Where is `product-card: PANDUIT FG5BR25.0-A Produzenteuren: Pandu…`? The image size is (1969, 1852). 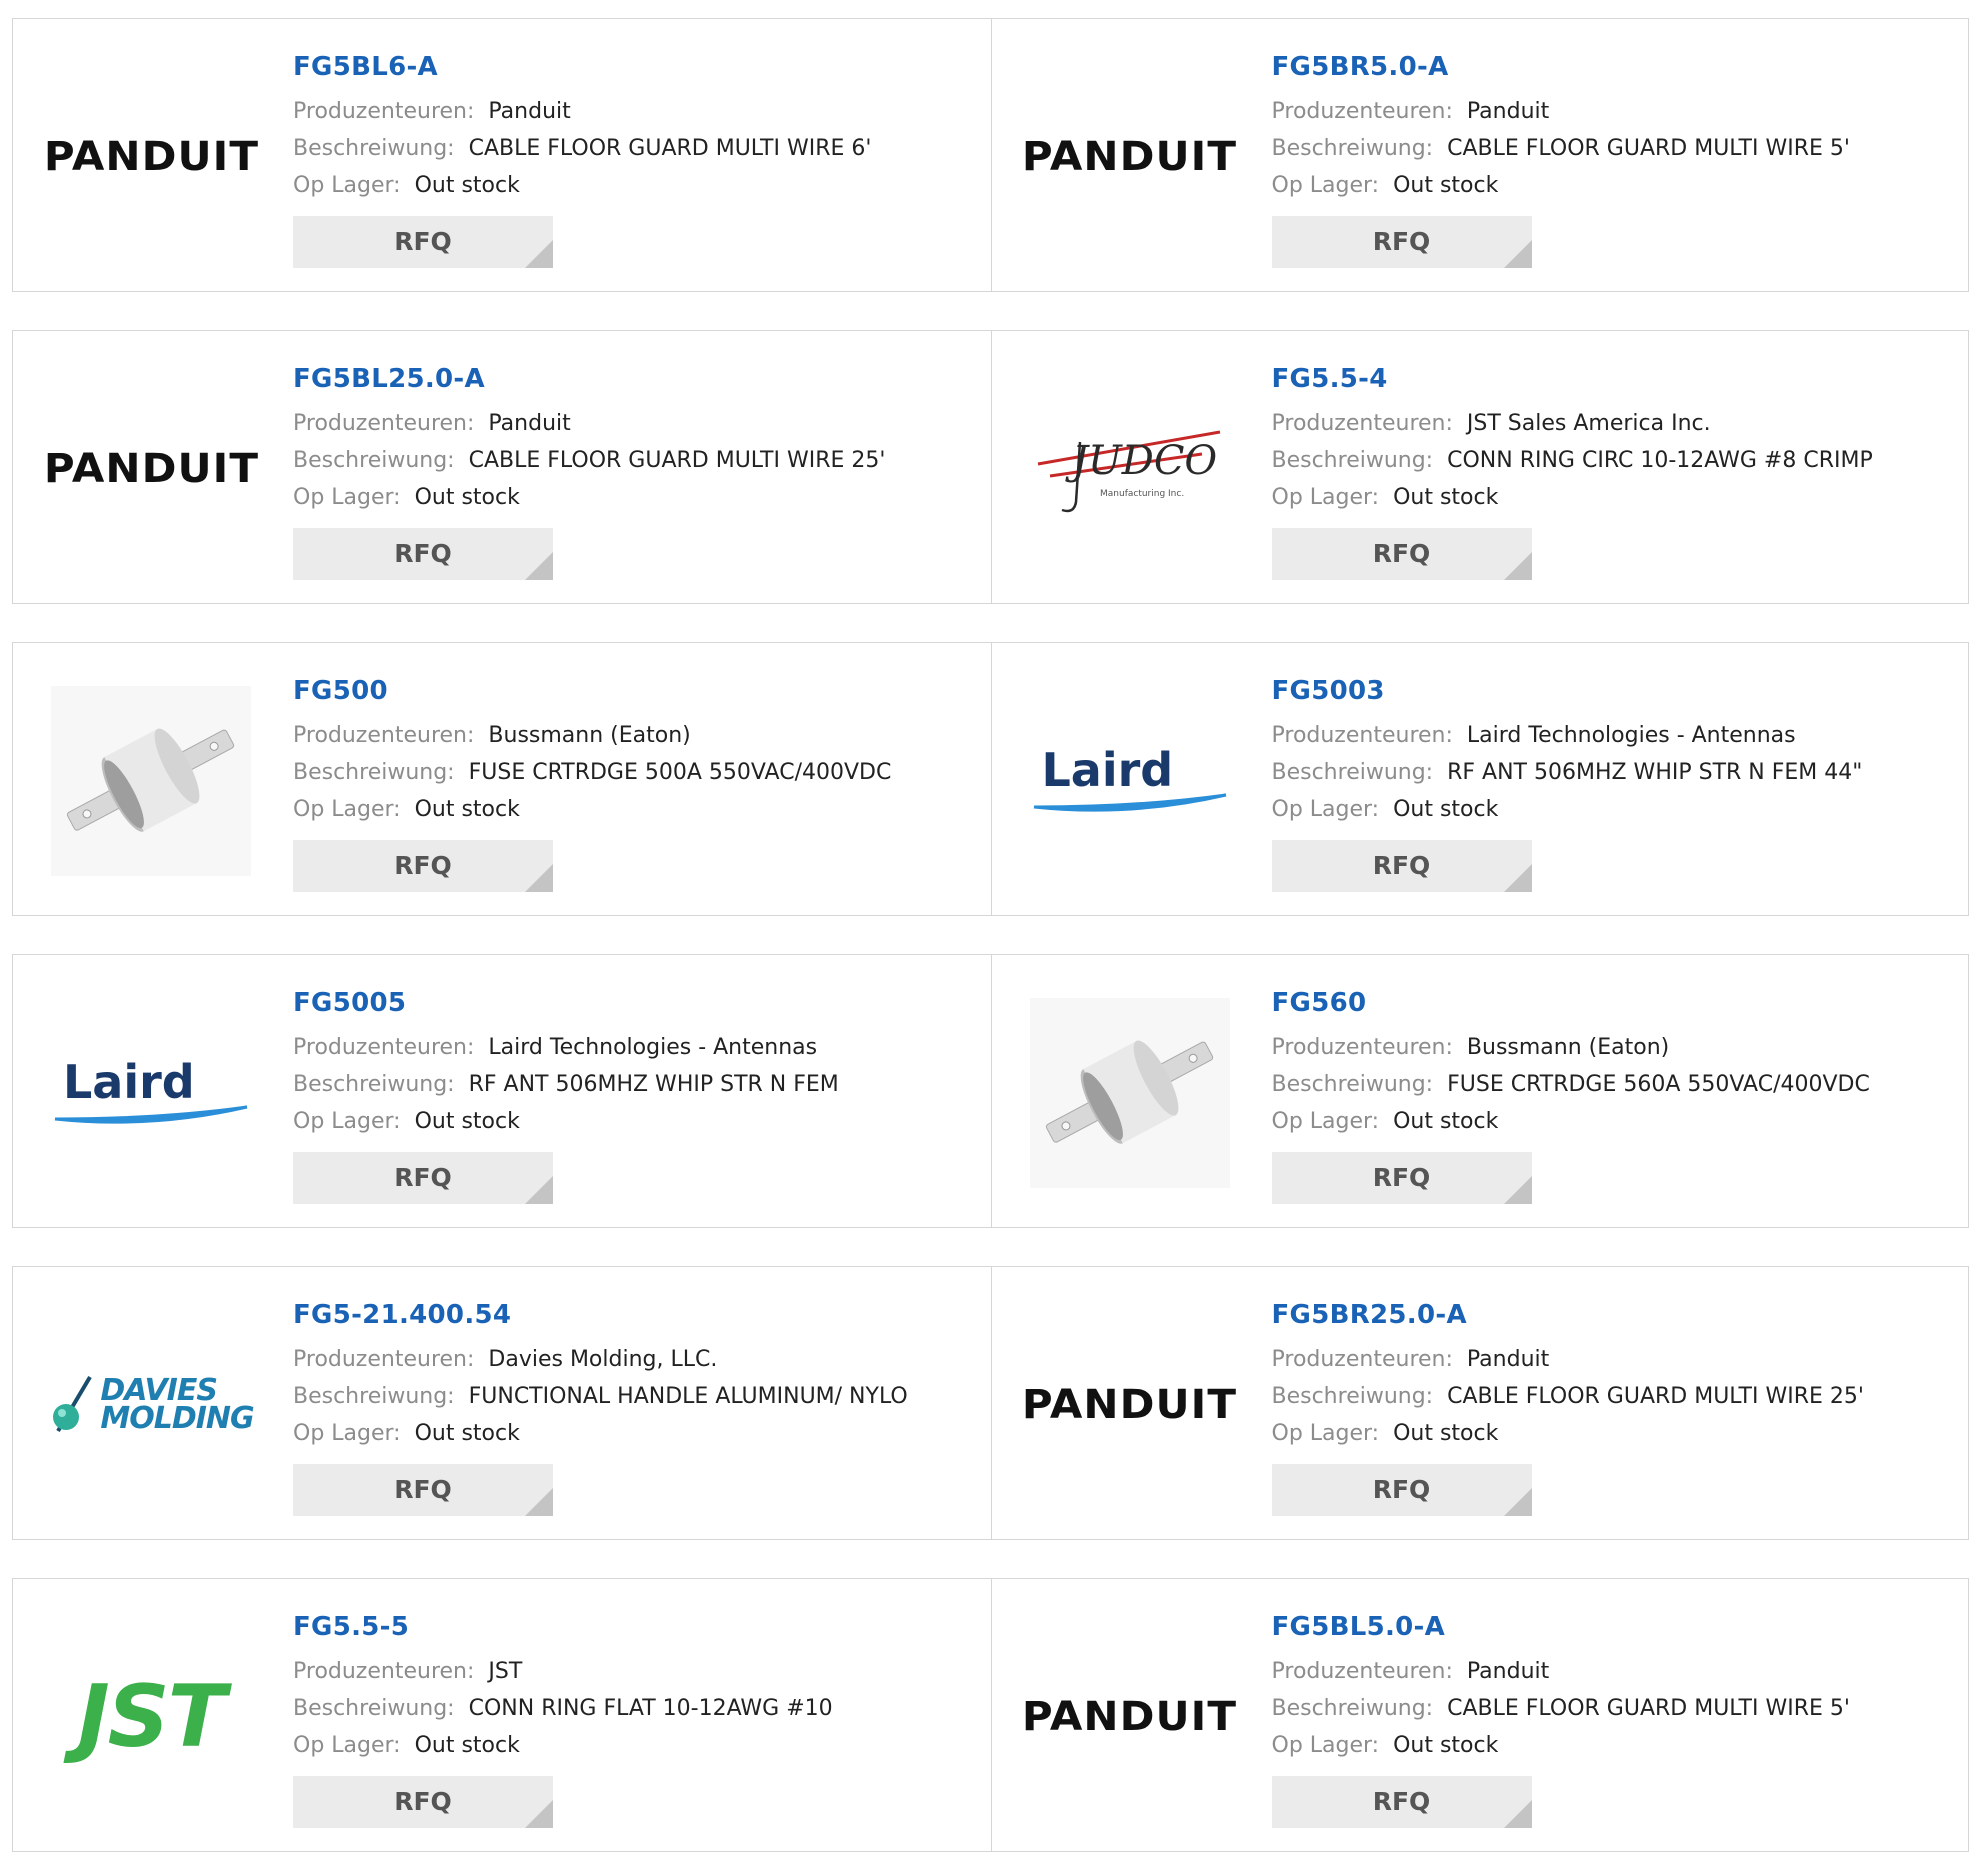 product-card: PANDUIT FG5BR25.0-A Produzenteuren: Pandu… is located at coordinates (1479, 1403).